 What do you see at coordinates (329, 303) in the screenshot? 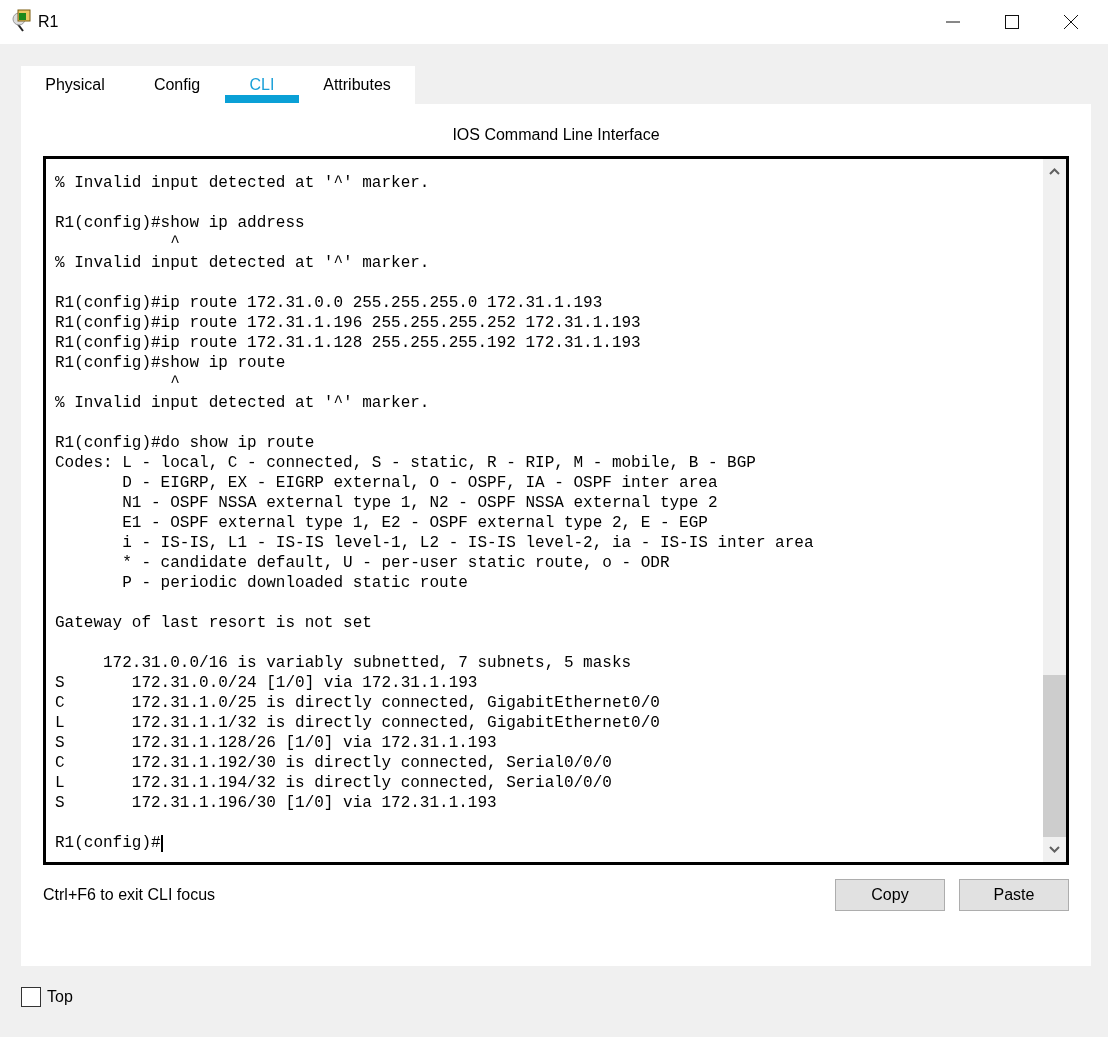
I see `terminal-line: R1(config)#ip route 172.31.0.0 255.255.255.0 172.31.1.193` at bounding box center [329, 303].